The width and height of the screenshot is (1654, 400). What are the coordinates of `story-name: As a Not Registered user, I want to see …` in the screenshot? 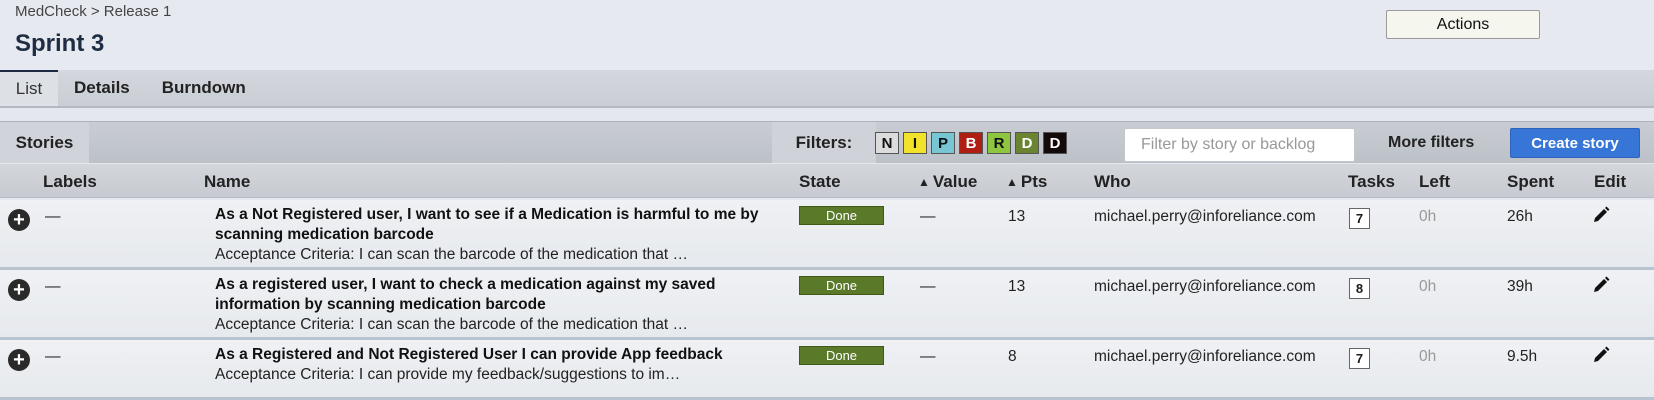 It's located at (495, 225).